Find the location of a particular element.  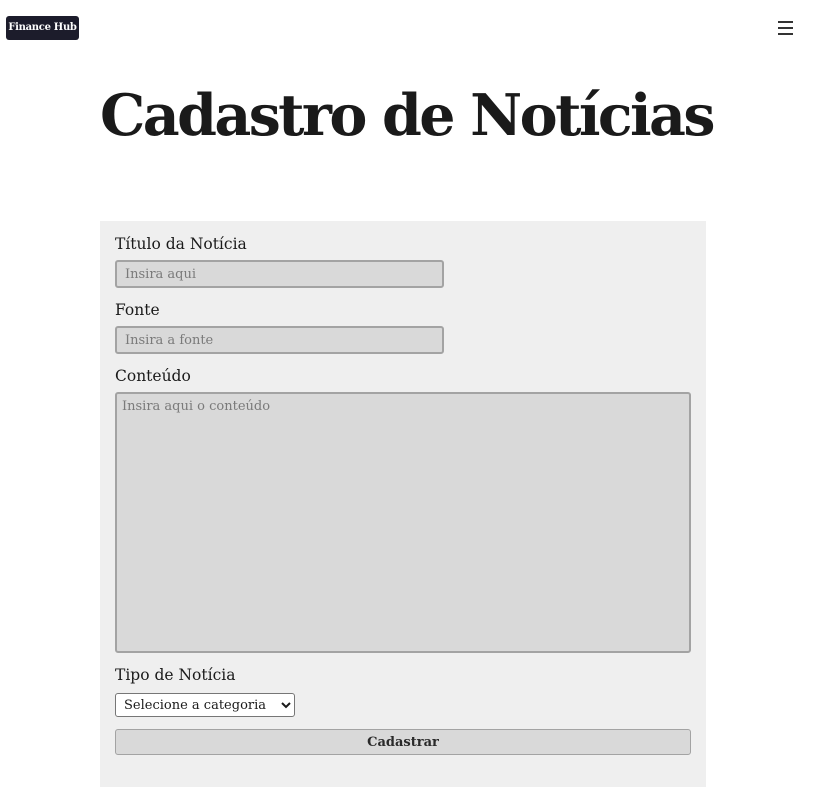

page-title: Cadastro de Notícias is located at coordinates (407, 115).